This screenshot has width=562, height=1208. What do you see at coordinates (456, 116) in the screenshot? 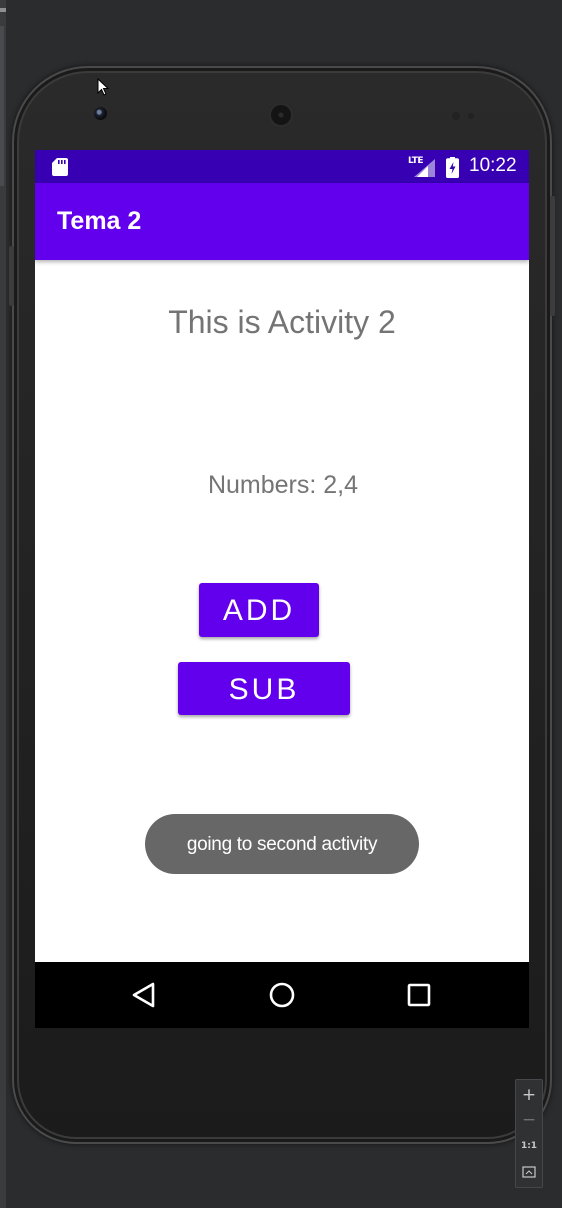
I see `proximity-sensor-icon` at bounding box center [456, 116].